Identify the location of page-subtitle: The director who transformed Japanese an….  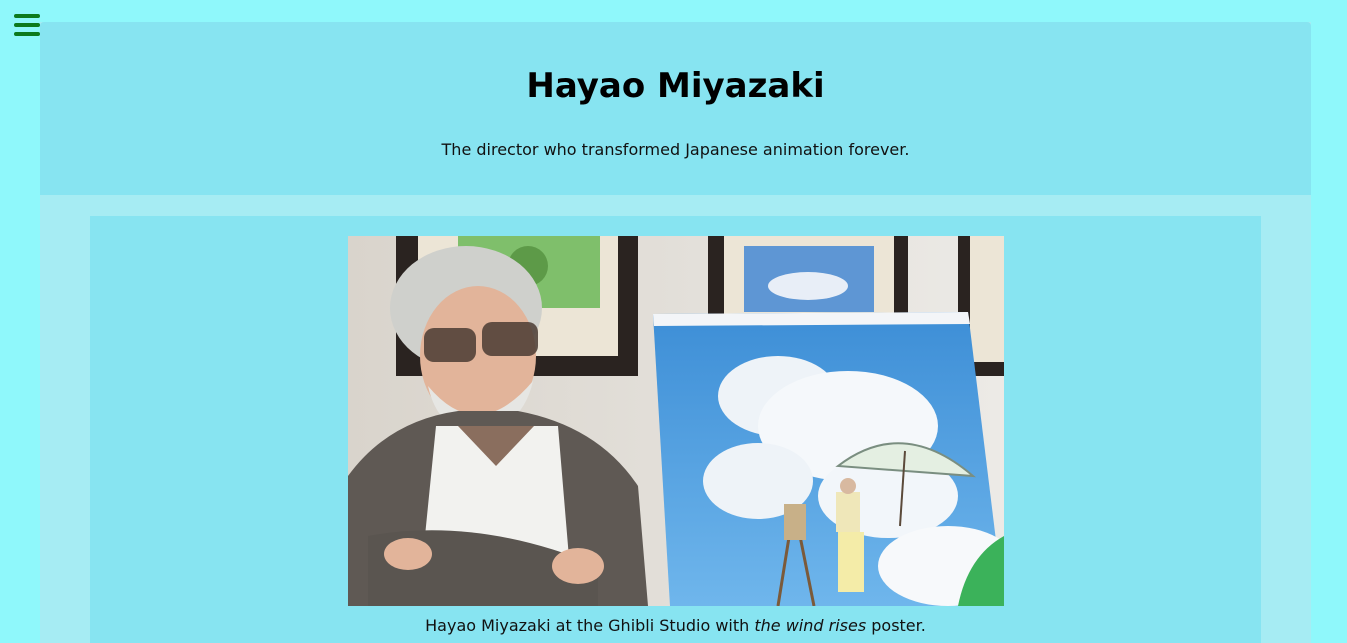
(675, 149).